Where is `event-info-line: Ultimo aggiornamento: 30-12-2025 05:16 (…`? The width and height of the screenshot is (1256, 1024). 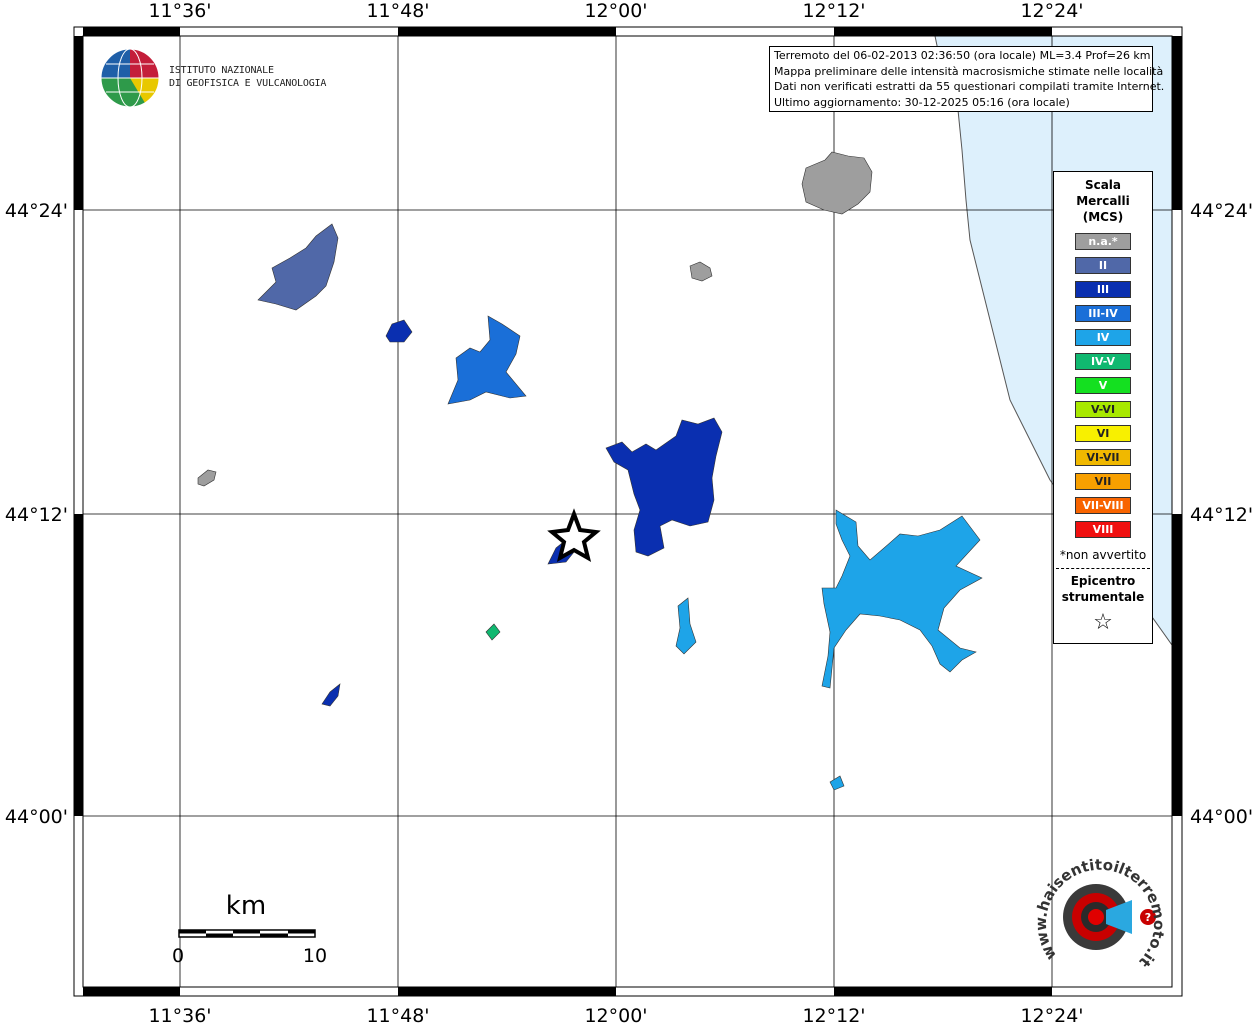 event-info-line: Ultimo aggiornamento: 30-12-2025 05:16 (… is located at coordinates (922, 102).